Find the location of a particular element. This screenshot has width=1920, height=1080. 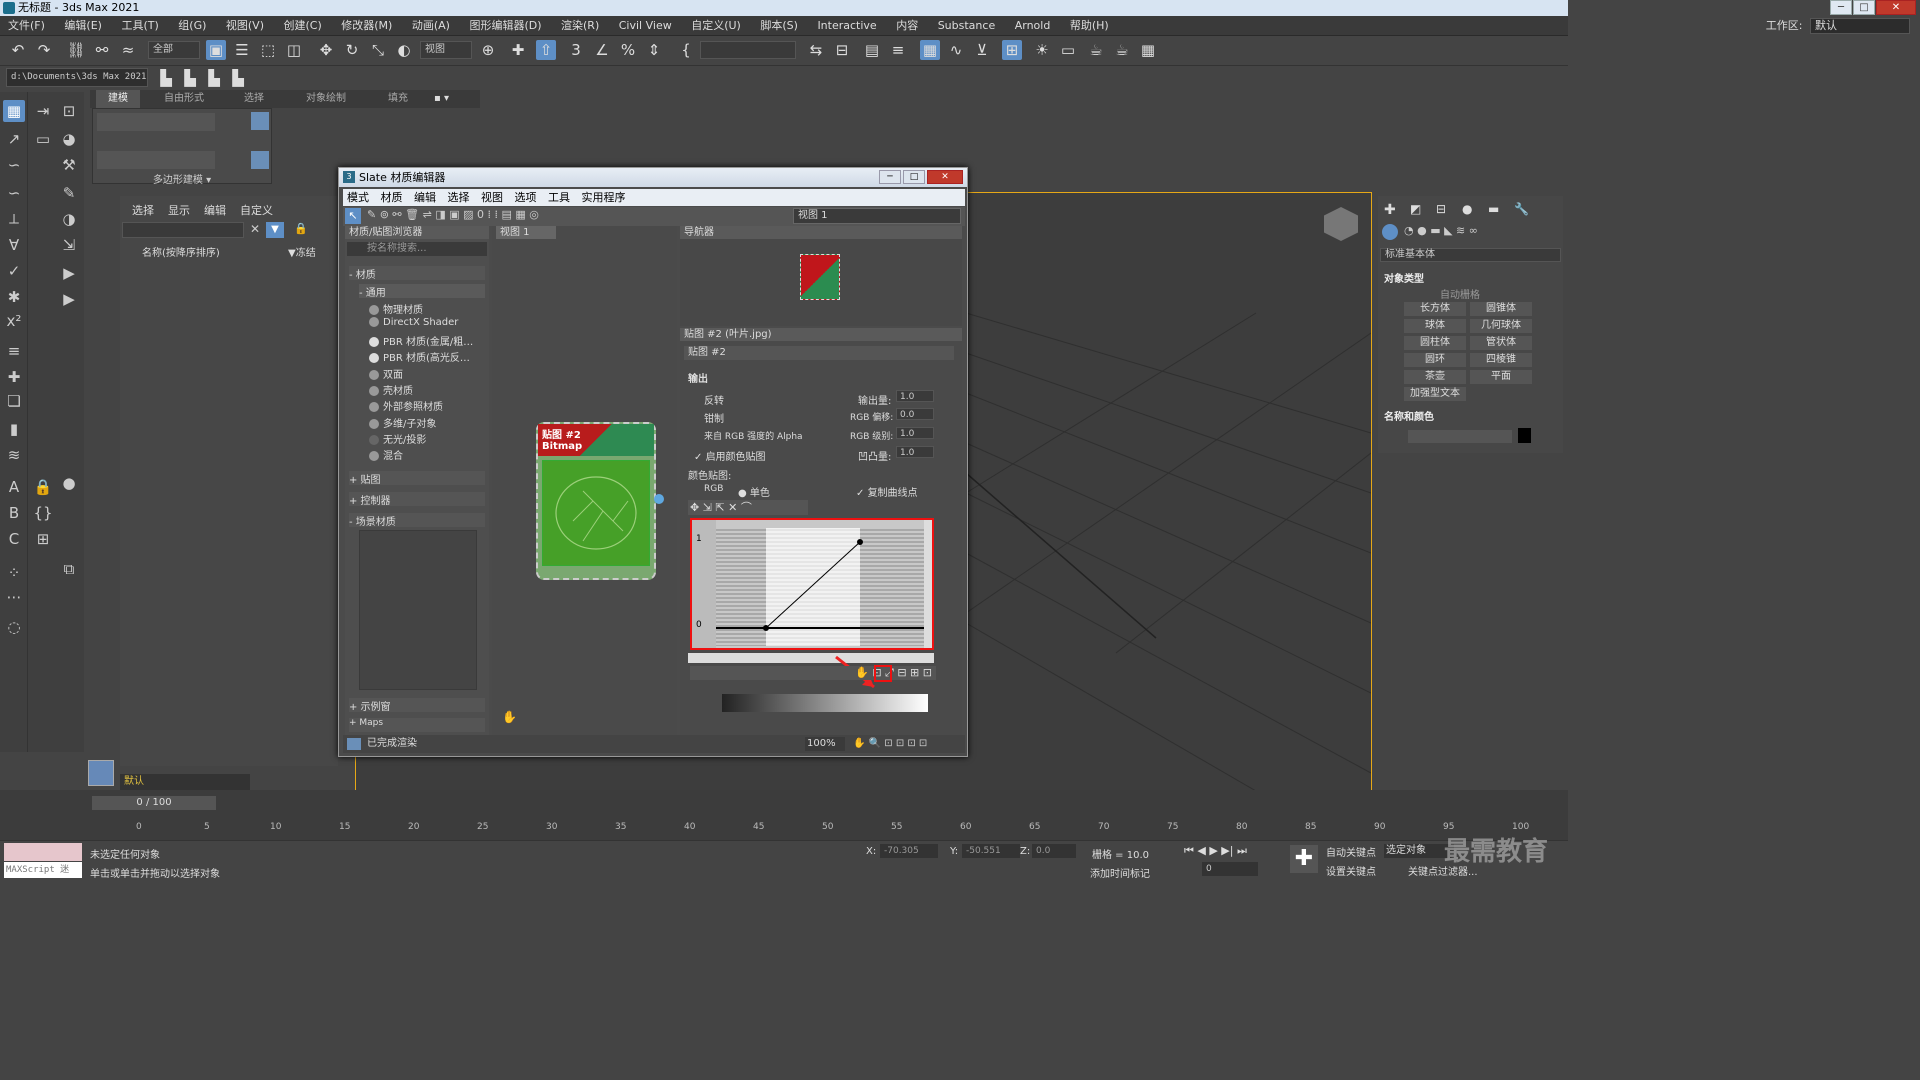

scene-explorer-icon: ▤ is located at coordinates (872, 50).